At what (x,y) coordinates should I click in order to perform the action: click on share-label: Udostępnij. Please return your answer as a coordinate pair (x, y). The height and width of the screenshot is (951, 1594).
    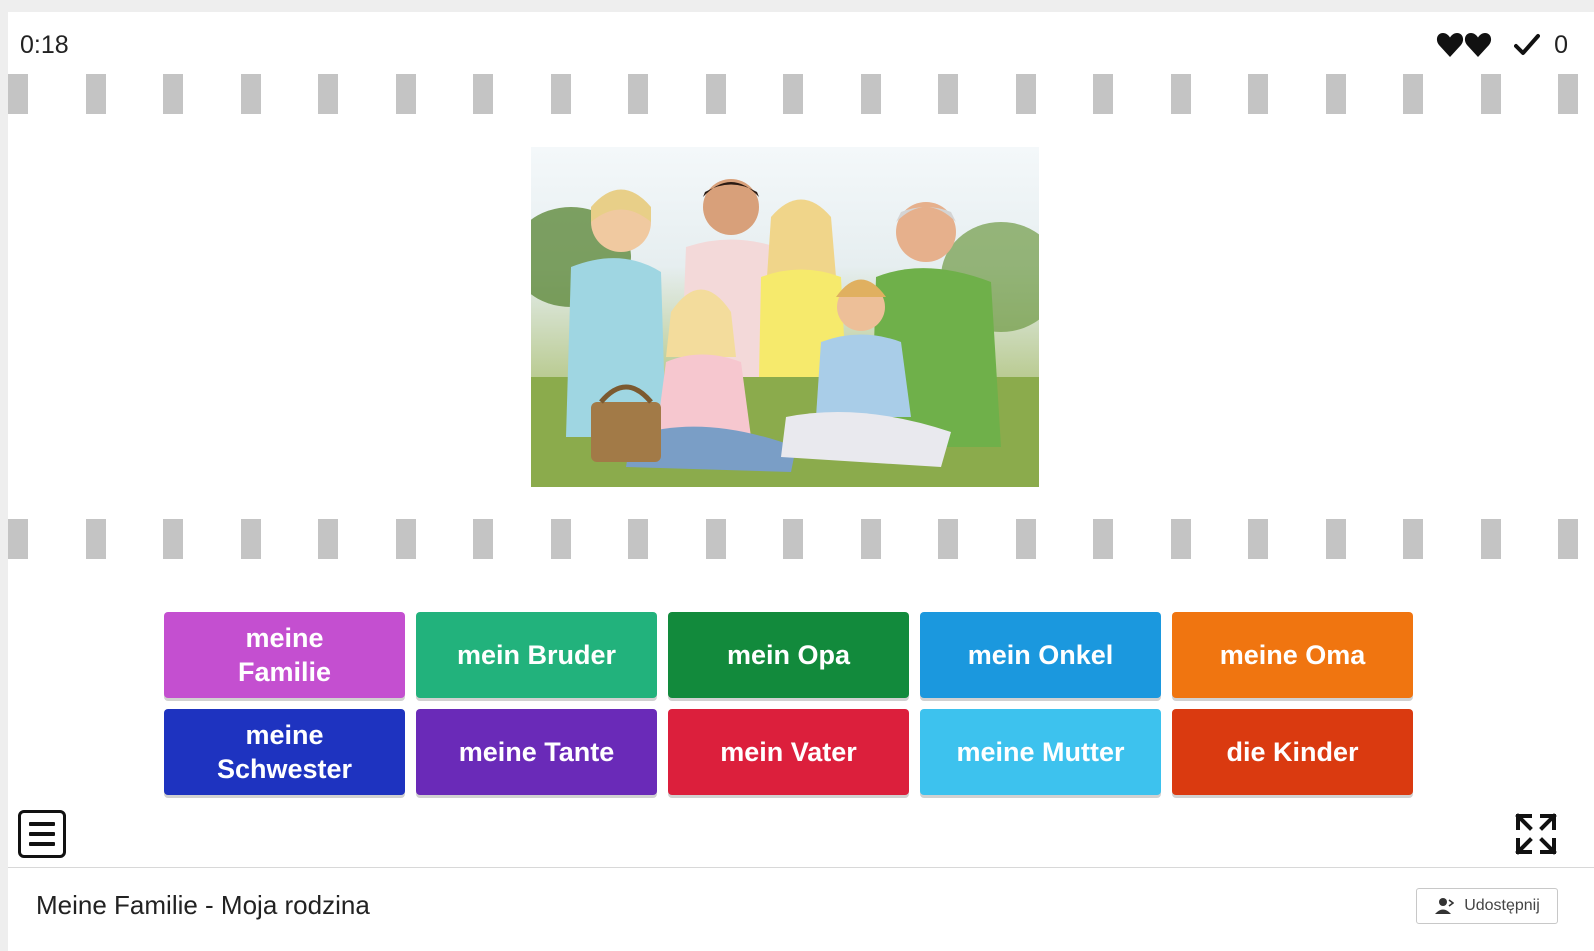
    Looking at the image, I should click on (1502, 905).